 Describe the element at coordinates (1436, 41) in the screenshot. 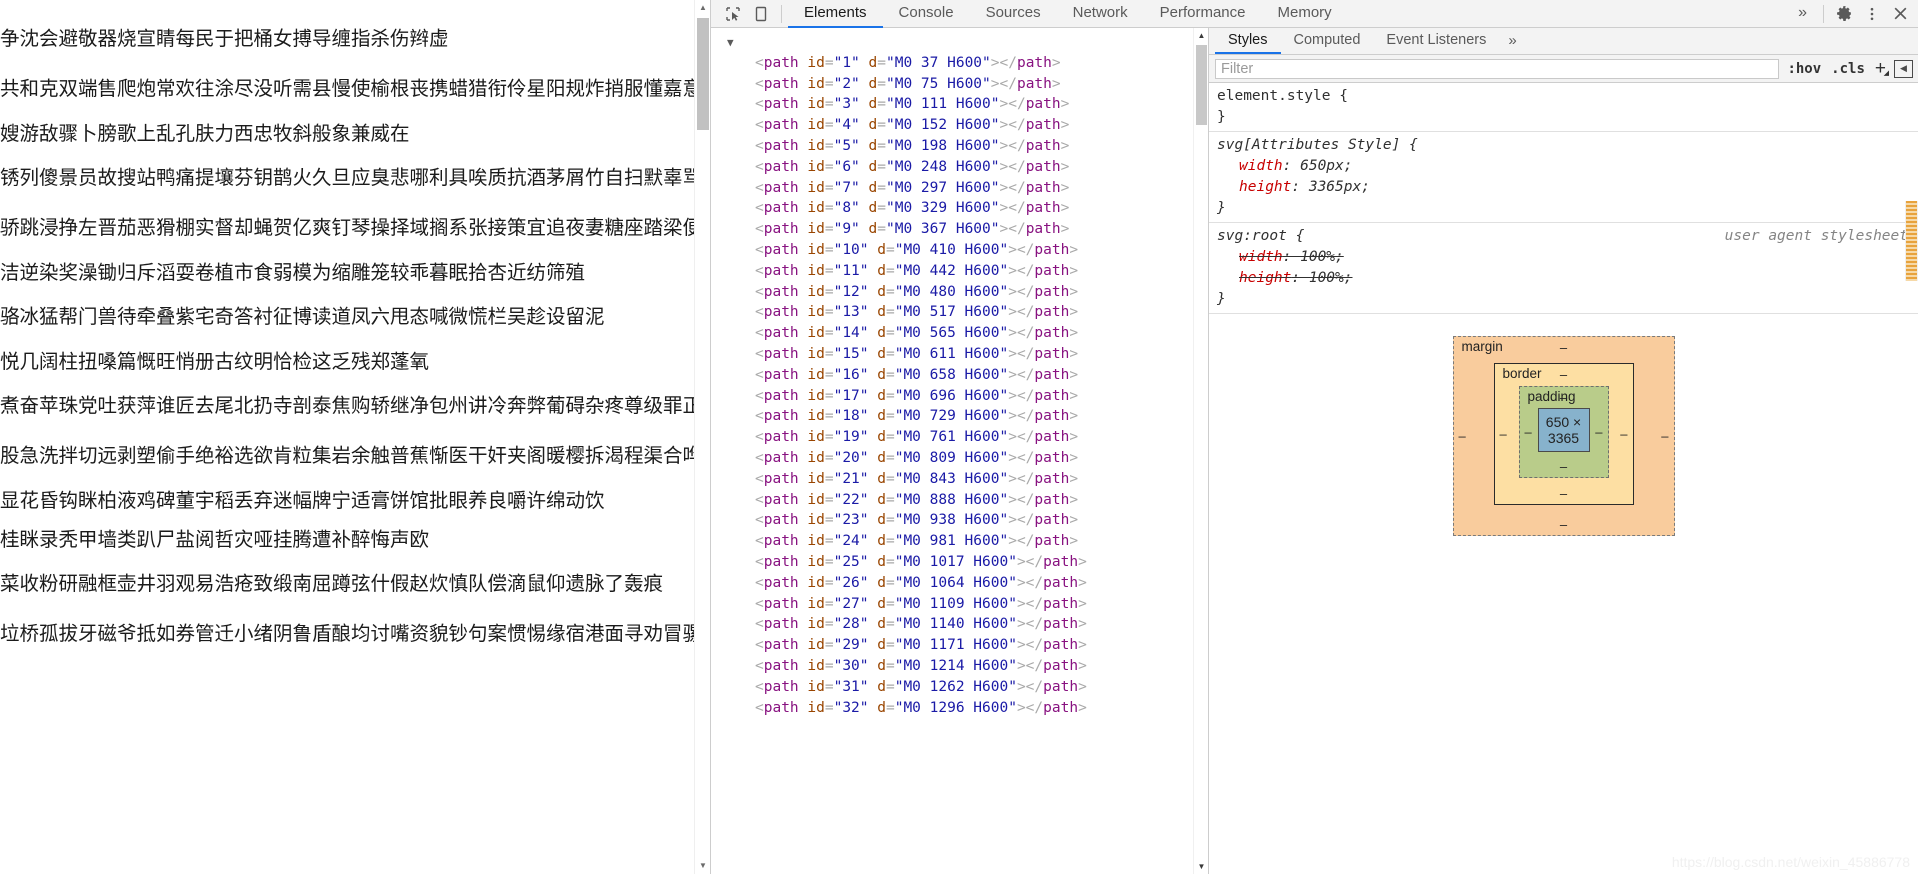

I see `tab-event-listeners: Event Listeners` at that location.